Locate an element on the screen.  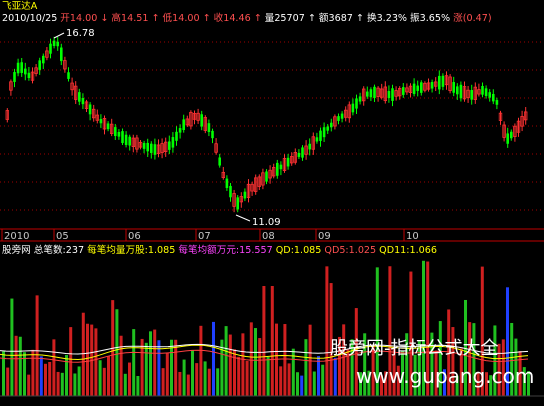
qd-label: QD: is located at coordinates (284, 250).